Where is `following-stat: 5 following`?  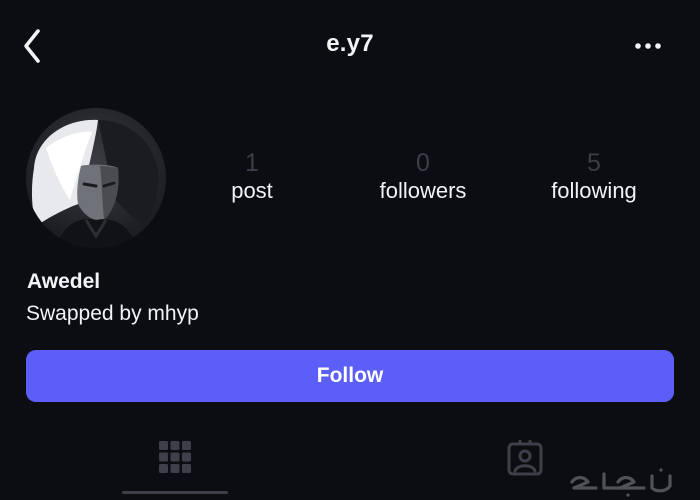 following-stat: 5 following is located at coordinates (594, 177).